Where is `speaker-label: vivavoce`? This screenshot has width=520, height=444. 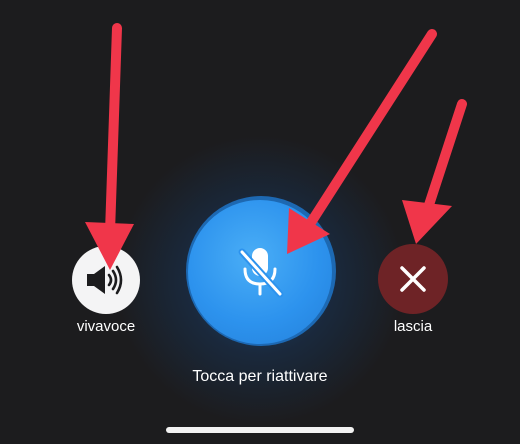
speaker-label: vivavoce is located at coordinates (106, 326).